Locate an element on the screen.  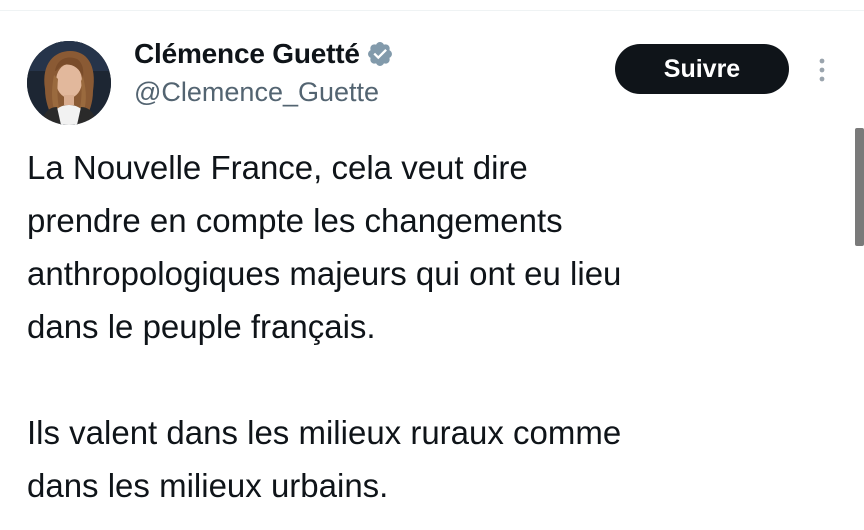
avatar is located at coordinates (69, 83).